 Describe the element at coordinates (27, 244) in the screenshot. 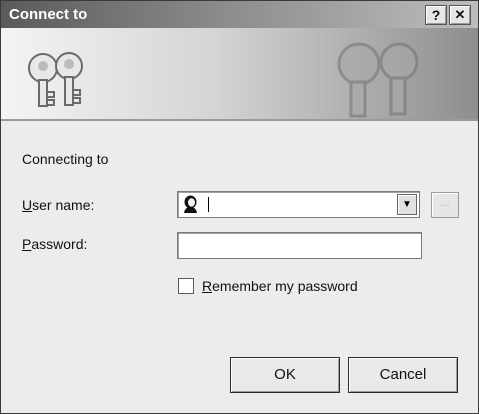

I see `password-access-key: P` at that location.